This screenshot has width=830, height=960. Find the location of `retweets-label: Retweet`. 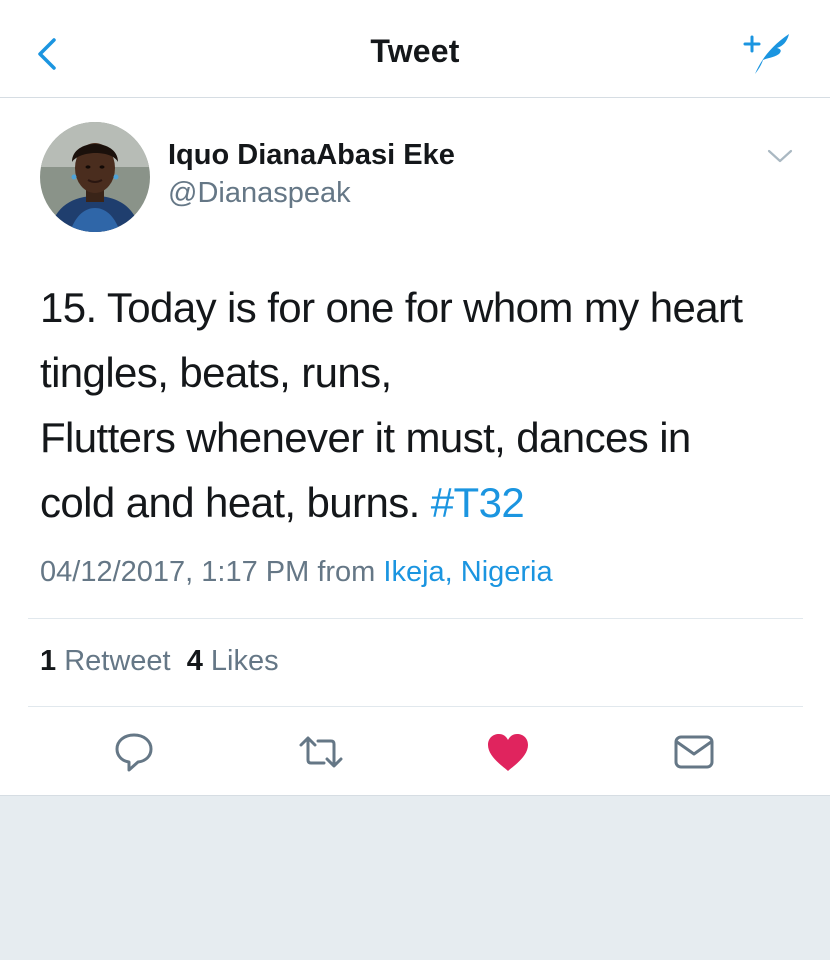

retweets-label: Retweet is located at coordinates (117, 661).